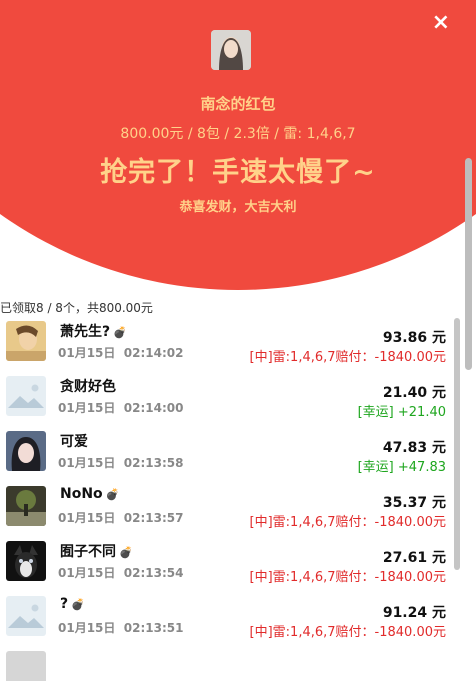  Describe the element at coordinates (231, 50) in the screenshot. I see `sender-avatar` at that location.